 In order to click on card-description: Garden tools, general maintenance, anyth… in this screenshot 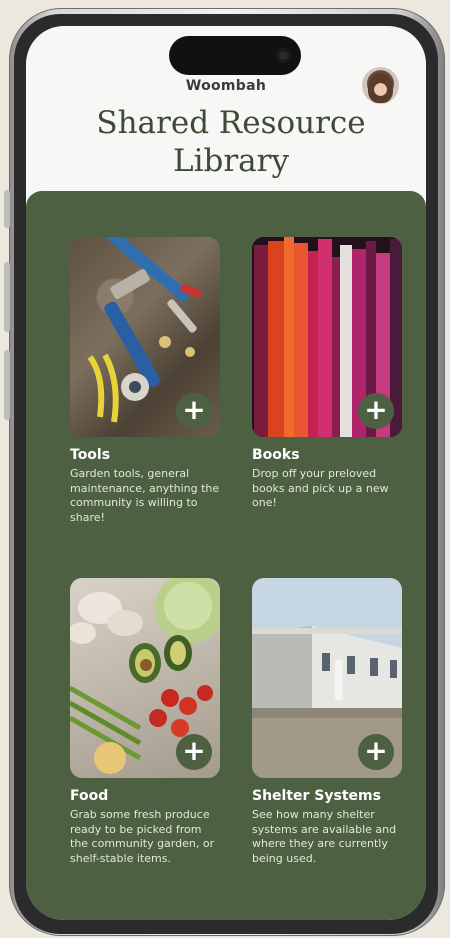, I will do `click(145, 495)`.